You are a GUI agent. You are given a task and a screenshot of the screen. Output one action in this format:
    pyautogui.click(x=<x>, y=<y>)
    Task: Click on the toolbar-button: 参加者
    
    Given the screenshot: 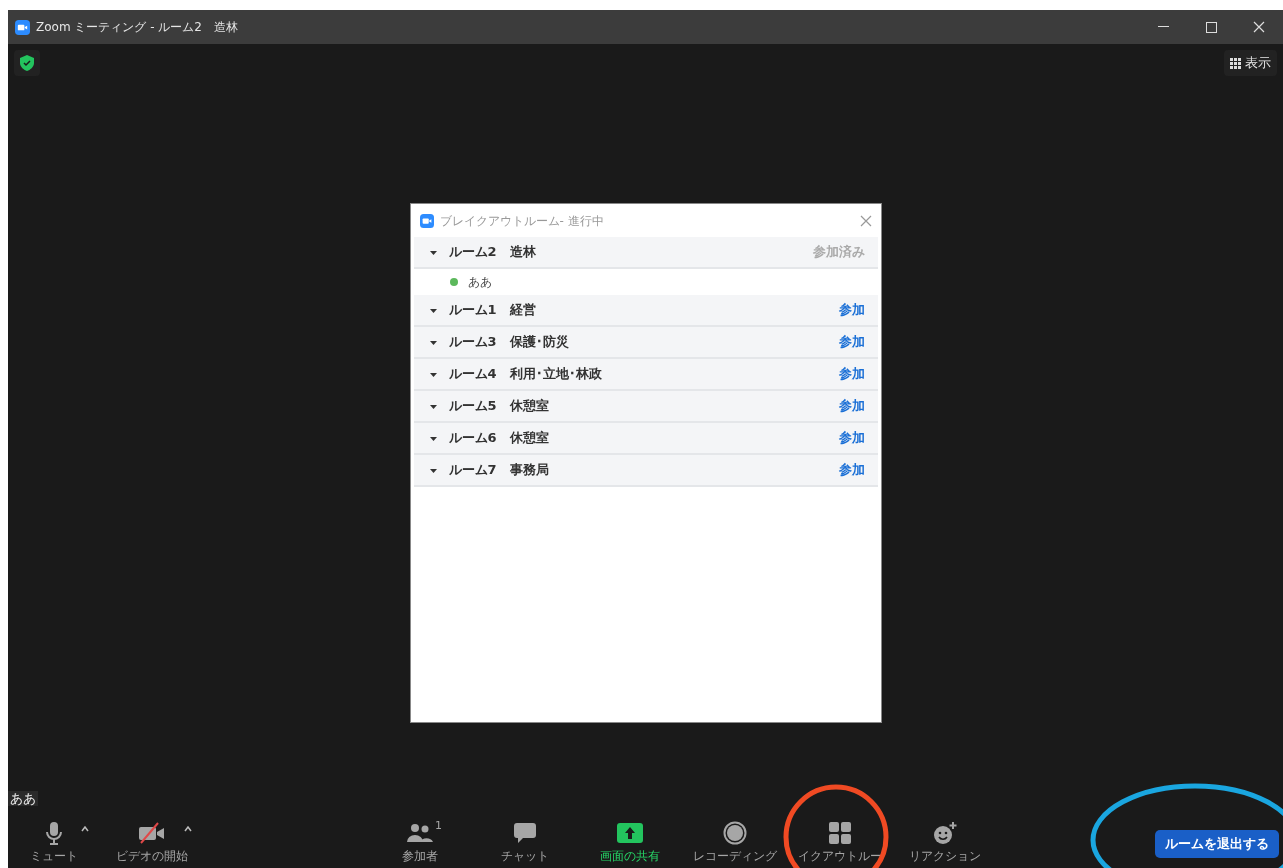 What is the action you would take?
    pyautogui.click(x=420, y=856)
    